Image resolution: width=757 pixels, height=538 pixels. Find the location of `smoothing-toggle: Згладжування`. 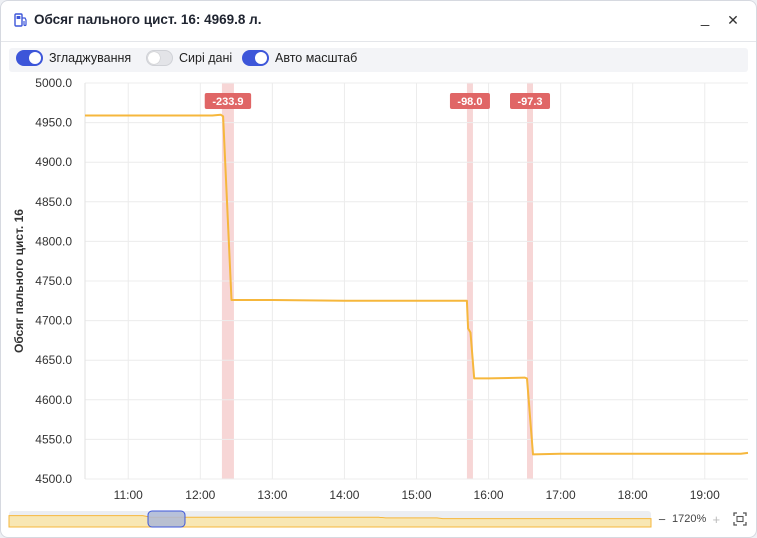

smoothing-toggle: Згладжування is located at coordinates (73, 58).